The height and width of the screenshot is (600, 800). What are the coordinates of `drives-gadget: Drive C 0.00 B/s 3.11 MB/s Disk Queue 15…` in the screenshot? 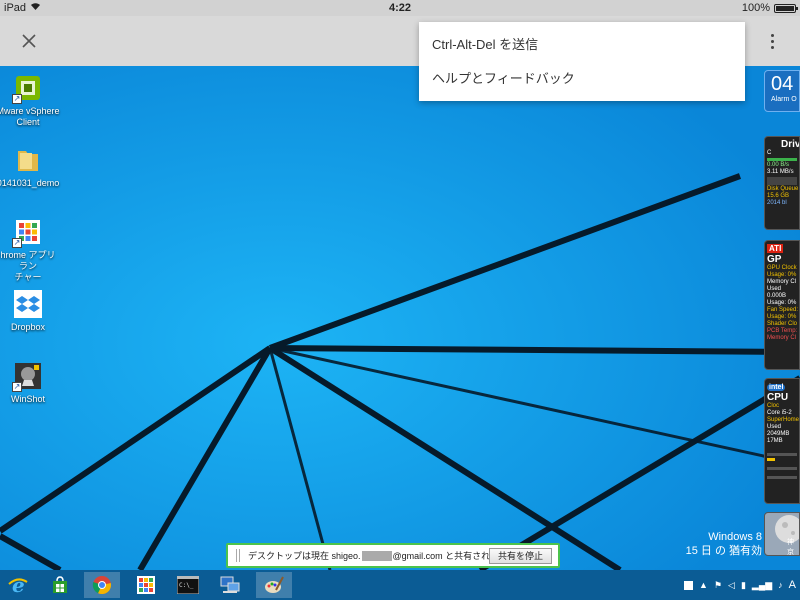 It's located at (782, 183).